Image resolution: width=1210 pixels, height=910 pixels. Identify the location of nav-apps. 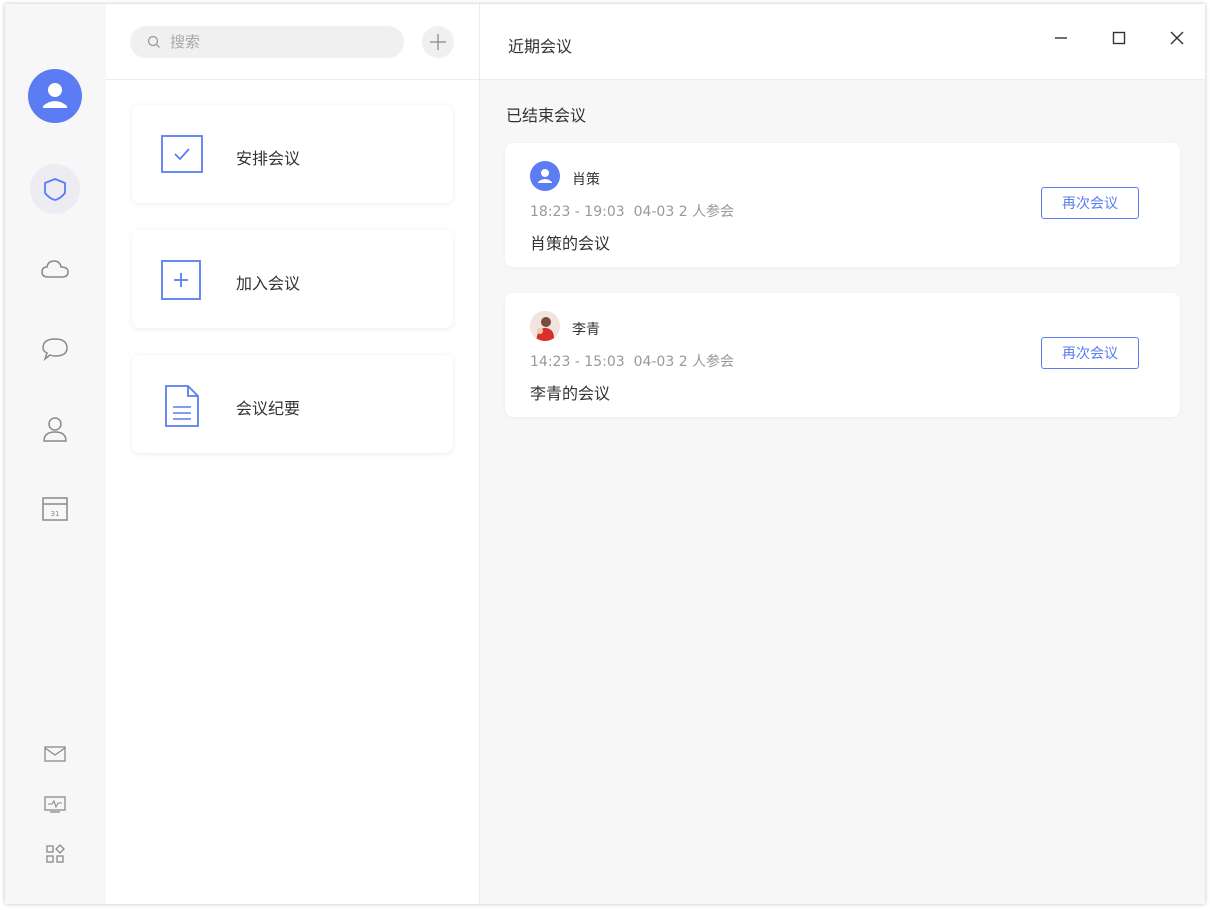
(55, 854).